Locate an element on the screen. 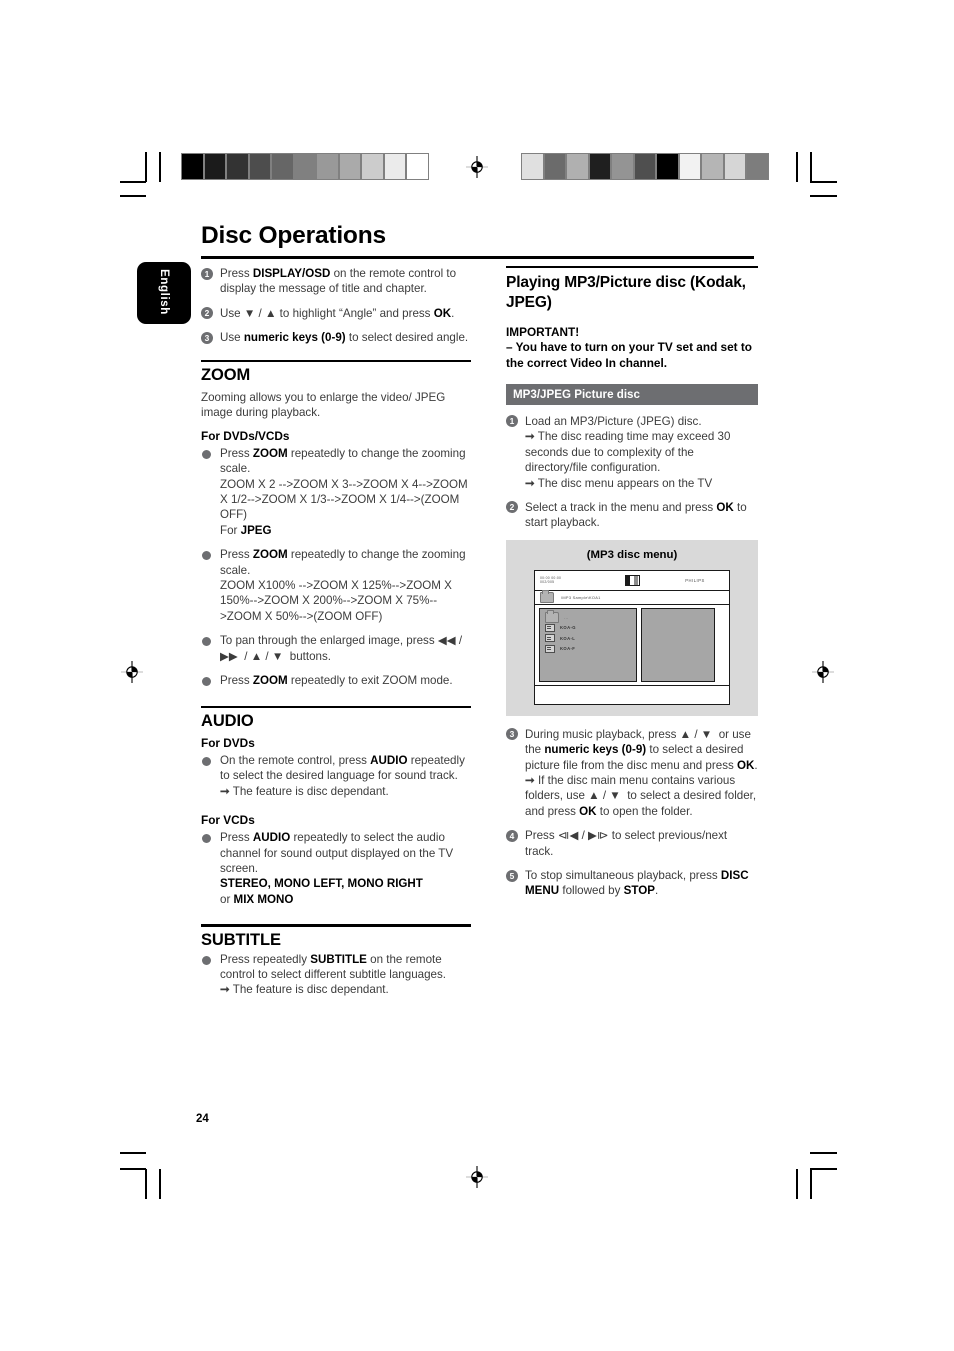 This screenshot has height=1351, width=954. audio-sub-dvd: For DVDs is located at coordinates (228, 742).